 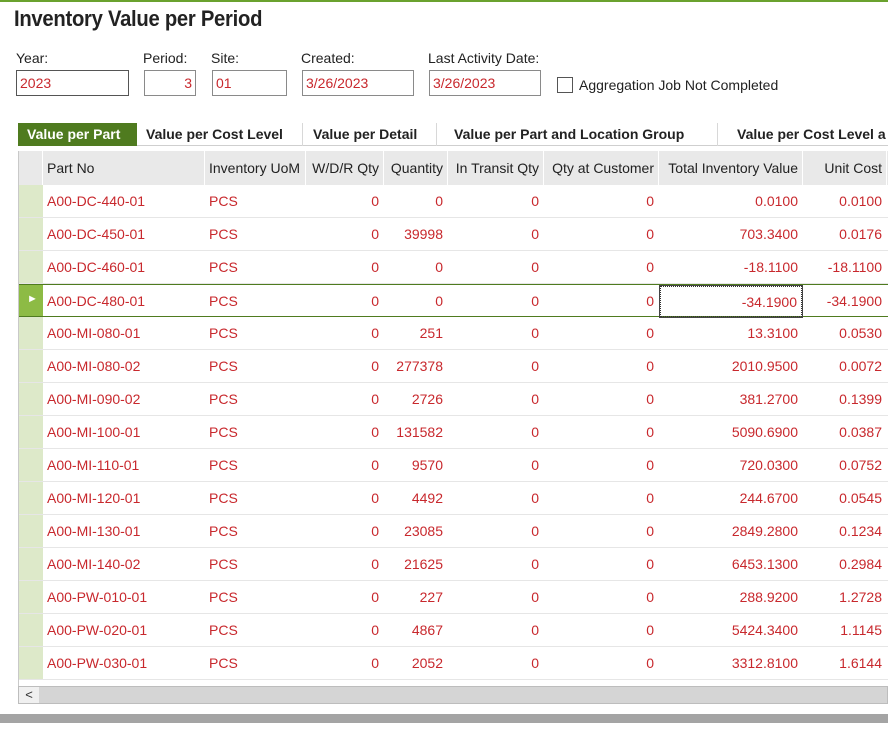 What do you see at coordinates (124, 597) in the screenshot?
I see `cell-part-no: A00-PW-010-01` at bounding box center [124, 597].